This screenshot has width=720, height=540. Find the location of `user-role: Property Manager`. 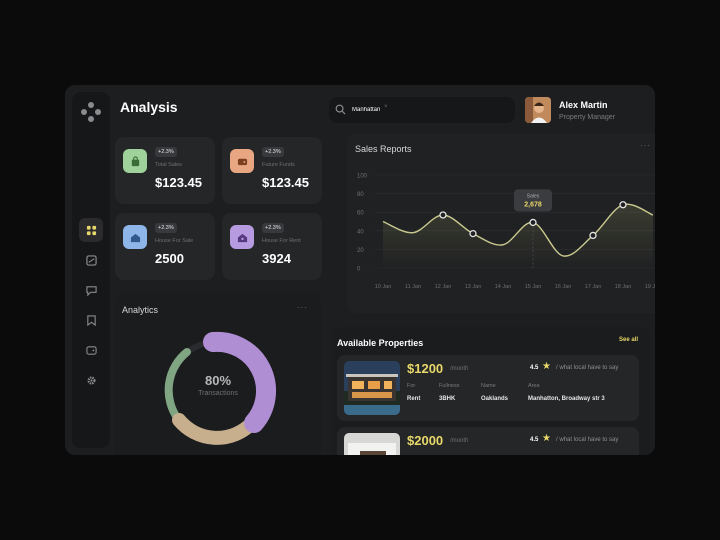

user-role: Property Manager is located at coordinates (587, 117).